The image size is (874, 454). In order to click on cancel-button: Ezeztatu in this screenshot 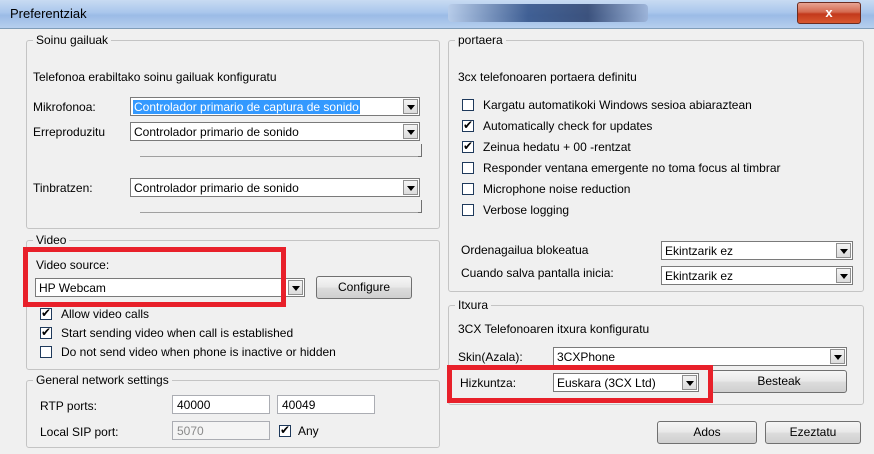, I will do `click(813, 432)`.